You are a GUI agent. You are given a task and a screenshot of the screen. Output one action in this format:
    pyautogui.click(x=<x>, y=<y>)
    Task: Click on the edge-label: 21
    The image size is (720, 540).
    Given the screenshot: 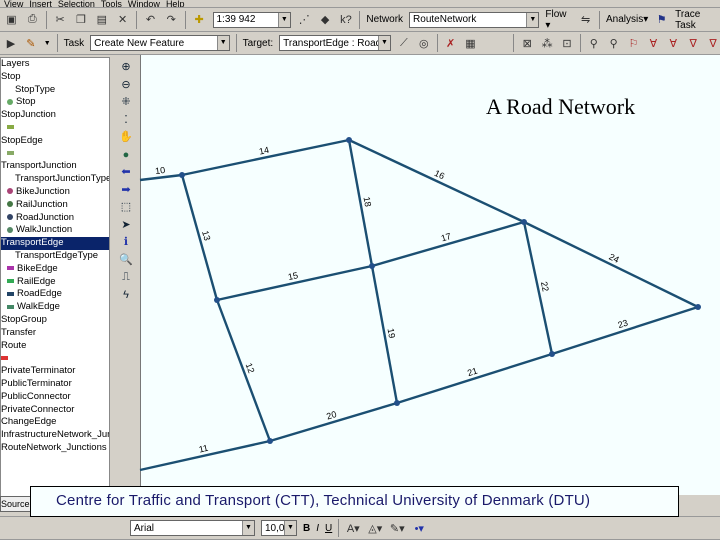 What is the action you would take?
    pyautogui.click(x=472, y=372)
    